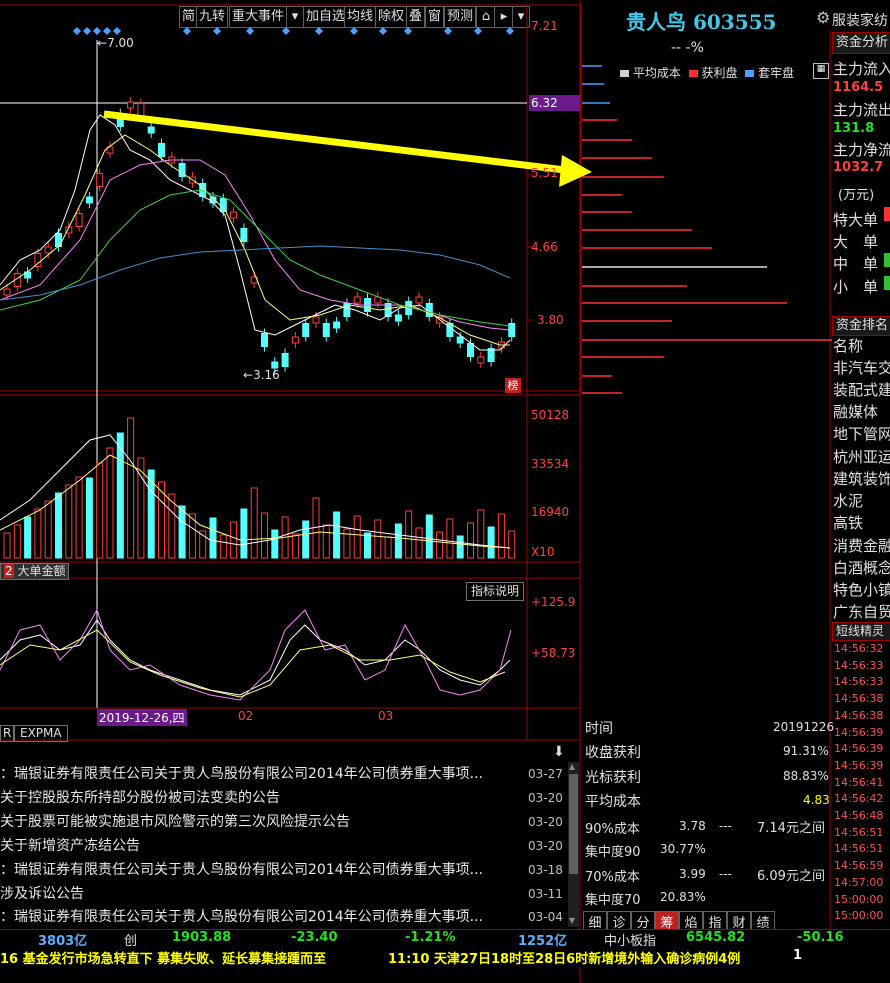 Image resolution: width=890 pixels, height=983 pixels. What do you see at coordinates (855, 411) in the screenshot?
I see `rank-item: 融媒体` at bounding box center [855, 411].